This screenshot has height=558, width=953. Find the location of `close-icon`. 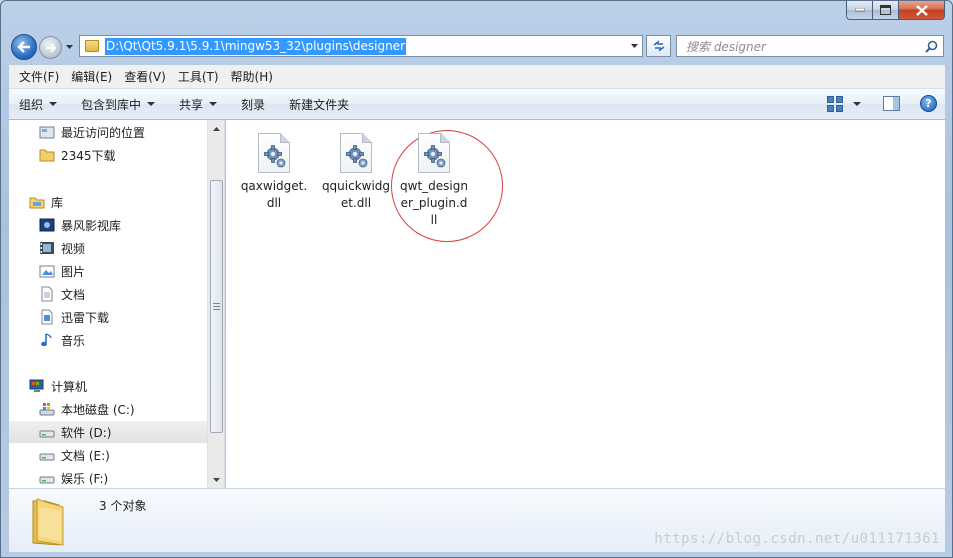

close-icon is located at coordinates (921, 10).